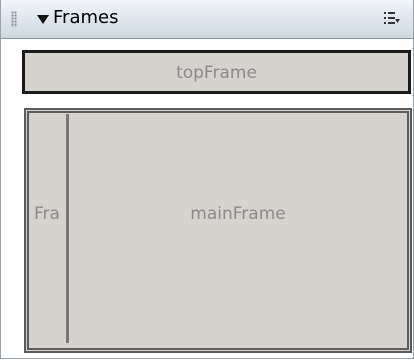  What do you see at coordinates (238, 214) in the screenshot?
I see `main-frame-label: mainFrame` at bounding box center [238, 214].